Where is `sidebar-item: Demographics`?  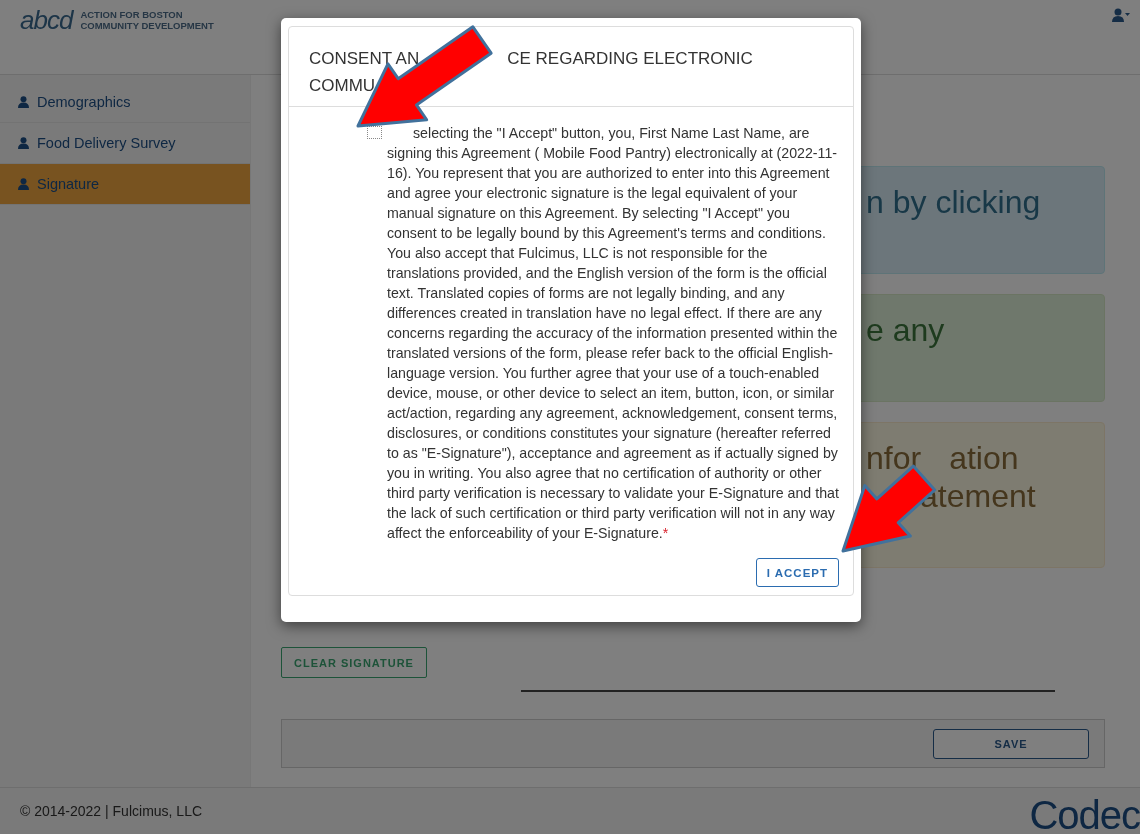 sidebar-item: Demographics is located at coordinates (125, 102).